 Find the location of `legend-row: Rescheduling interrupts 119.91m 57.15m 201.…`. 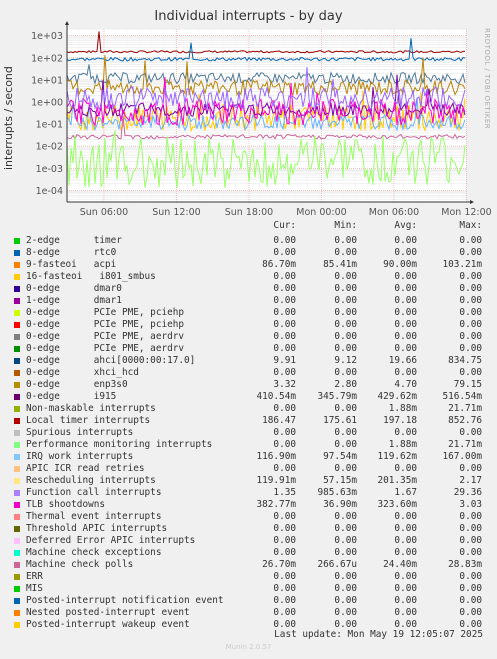

legend-row: Rescheduling interrupts 119.91m 57.15m 201.… is located at coordinates (248, 481).